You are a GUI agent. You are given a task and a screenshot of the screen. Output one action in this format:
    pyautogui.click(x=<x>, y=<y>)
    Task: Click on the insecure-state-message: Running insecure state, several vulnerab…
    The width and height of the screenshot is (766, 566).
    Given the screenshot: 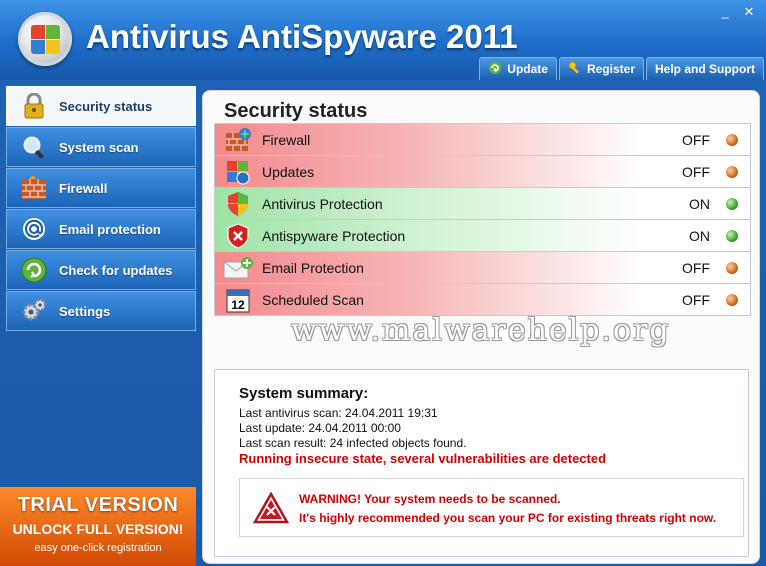 What is the action you would take?
    pyautogui.click(x=423, y=458)
    